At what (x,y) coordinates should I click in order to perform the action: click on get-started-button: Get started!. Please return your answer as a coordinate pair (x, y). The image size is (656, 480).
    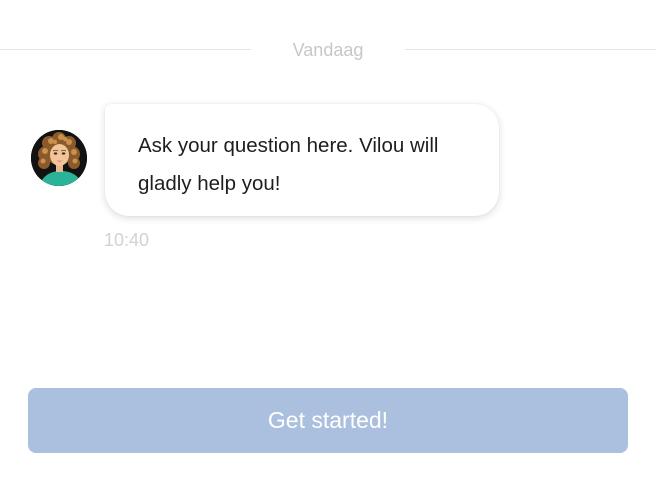
    Looking at the image, I should click on (328, 420).